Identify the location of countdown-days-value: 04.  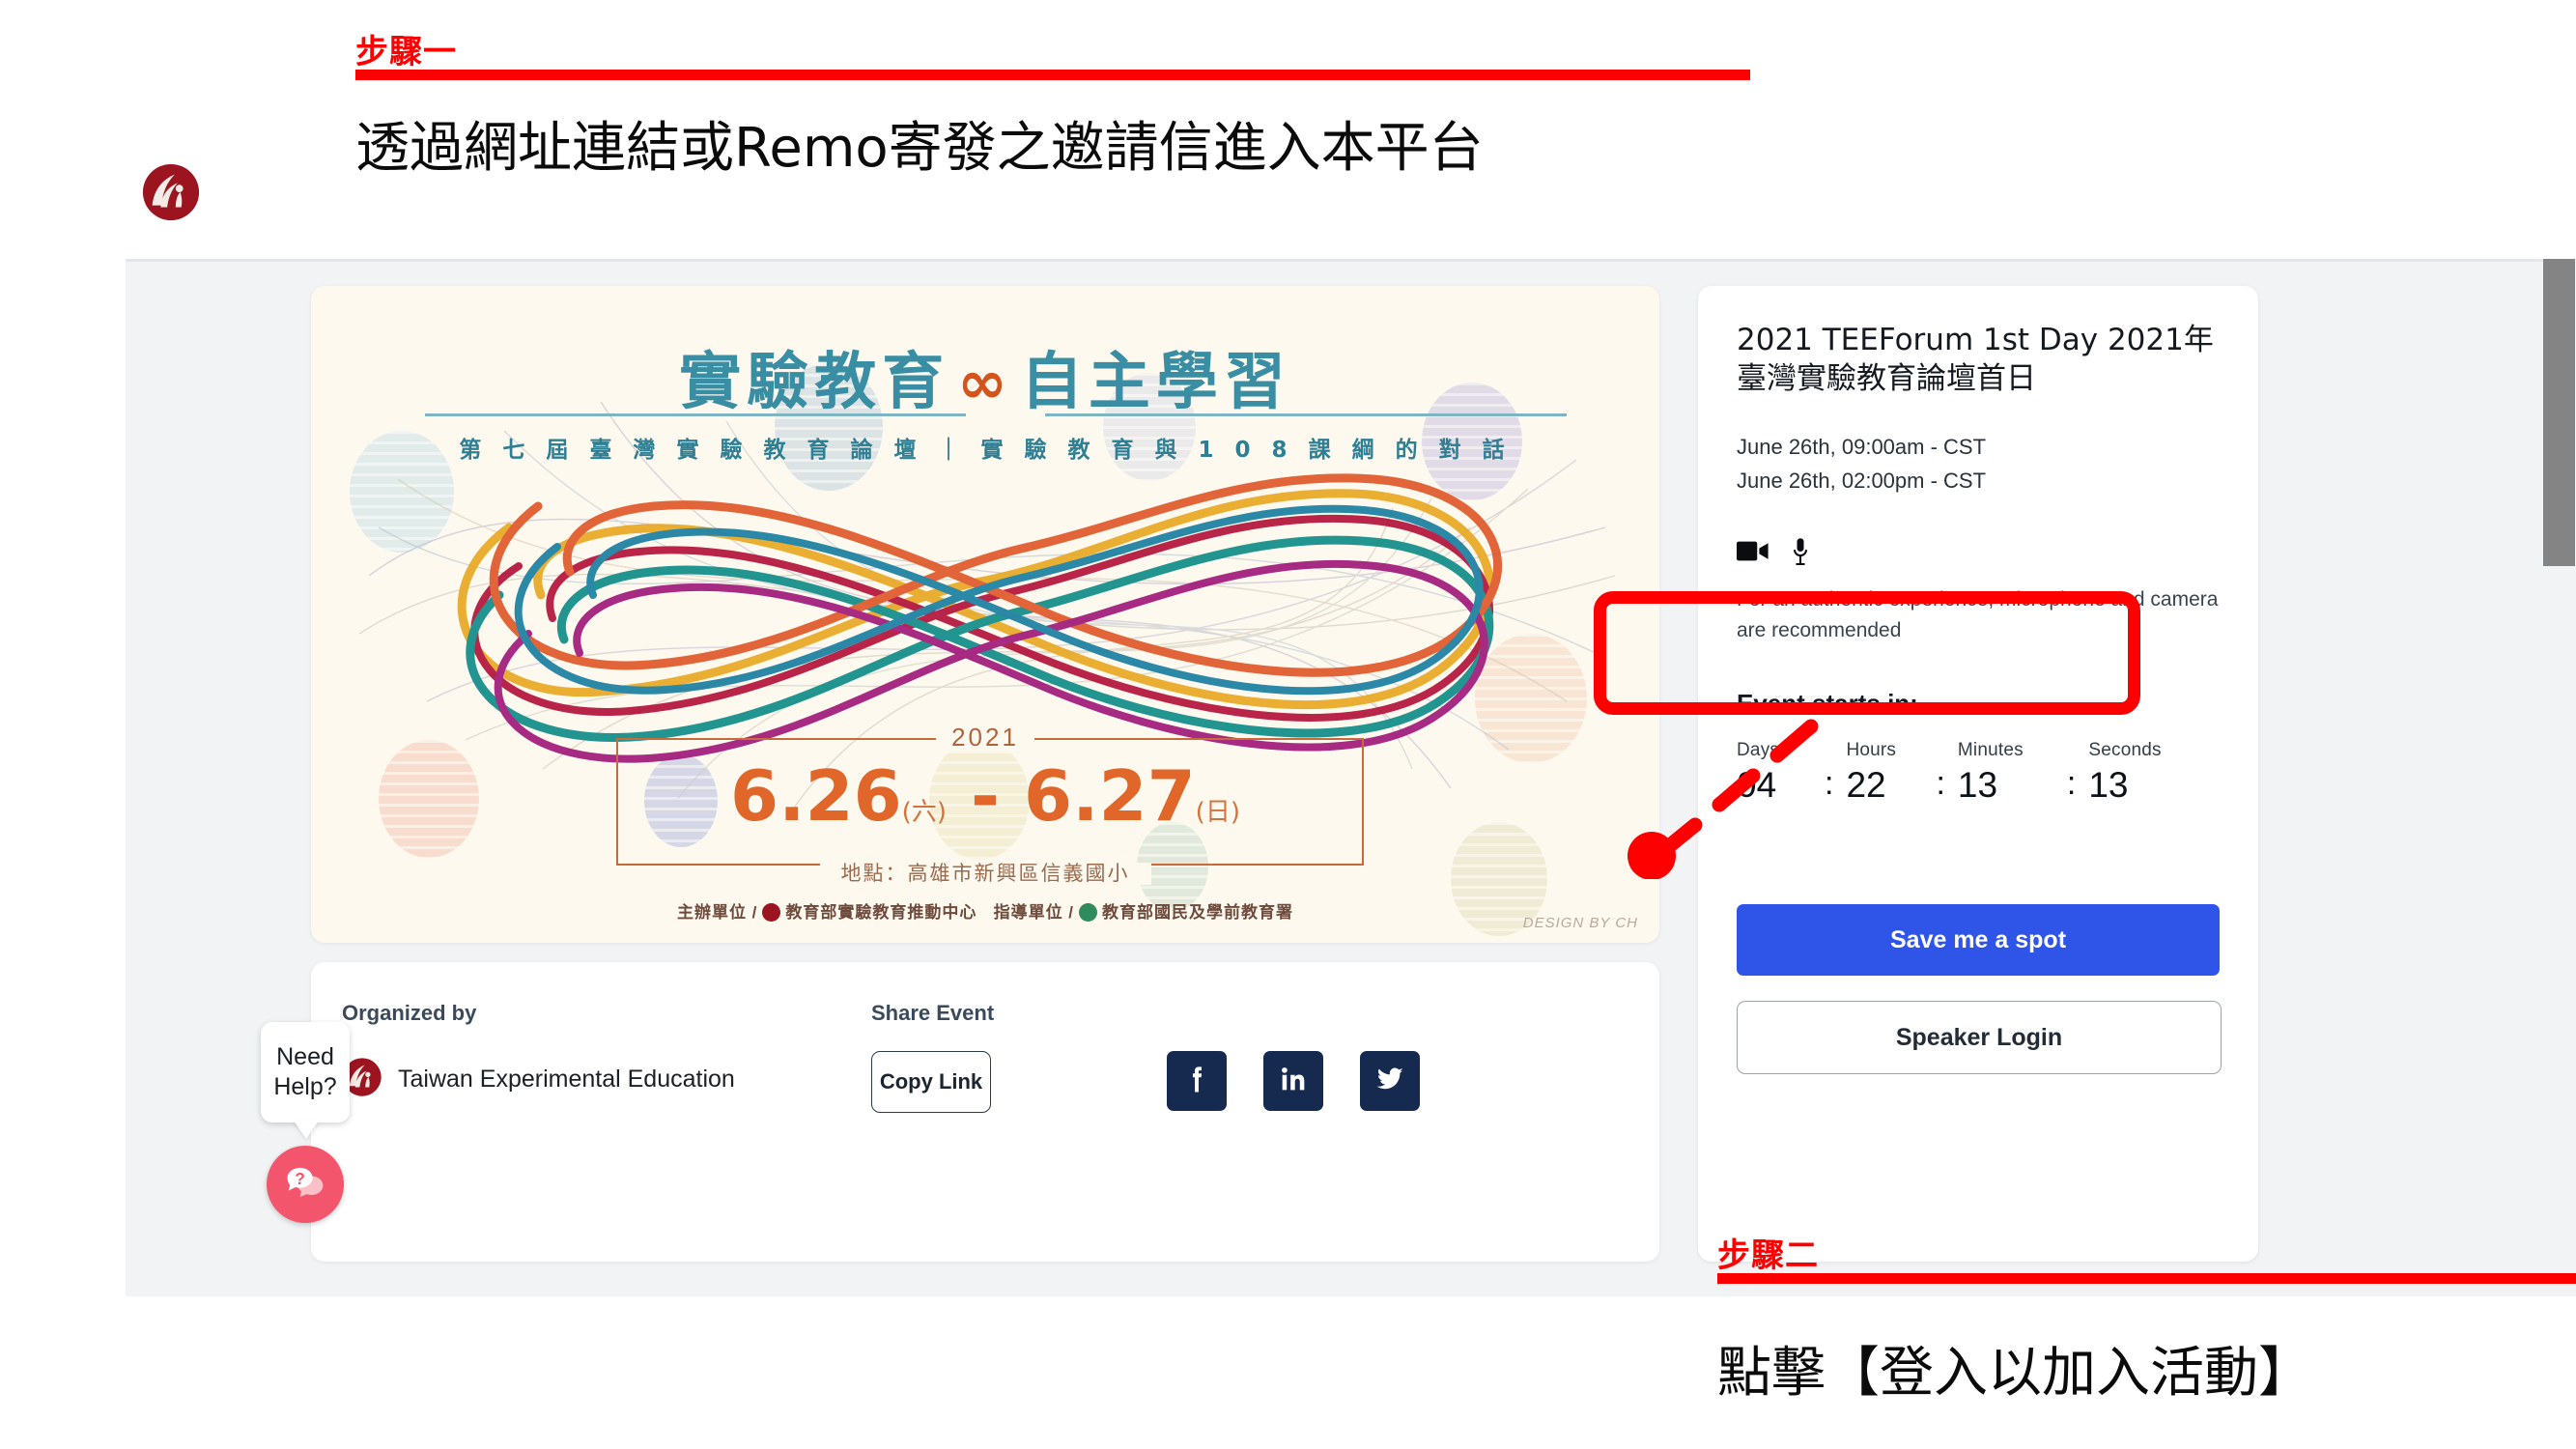
(1757, 784).